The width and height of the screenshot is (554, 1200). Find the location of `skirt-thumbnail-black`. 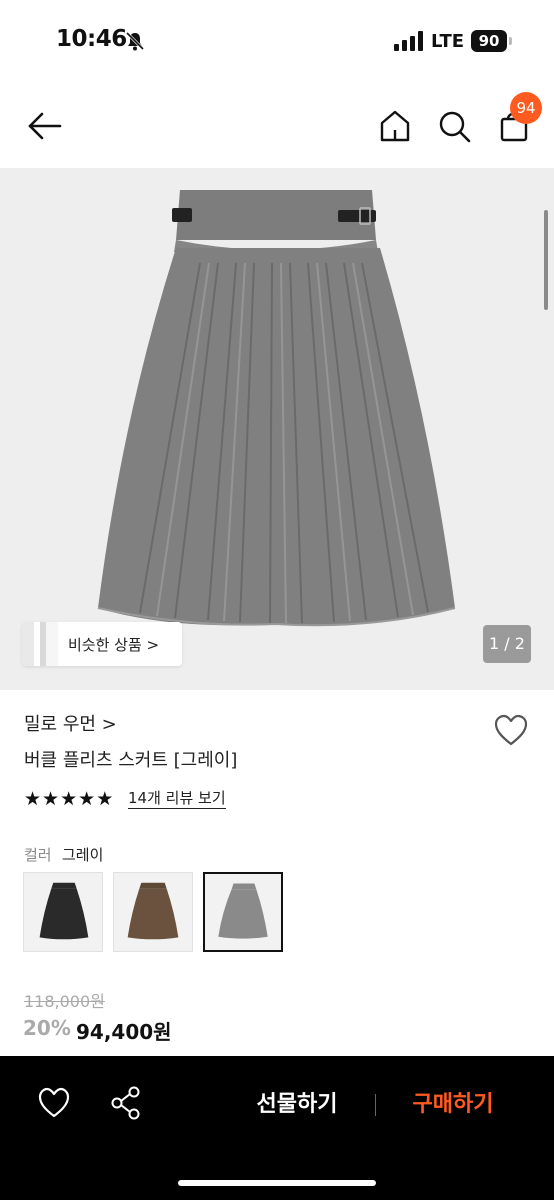

skirt-thumbnail-black is located at coordinates (64, 911).